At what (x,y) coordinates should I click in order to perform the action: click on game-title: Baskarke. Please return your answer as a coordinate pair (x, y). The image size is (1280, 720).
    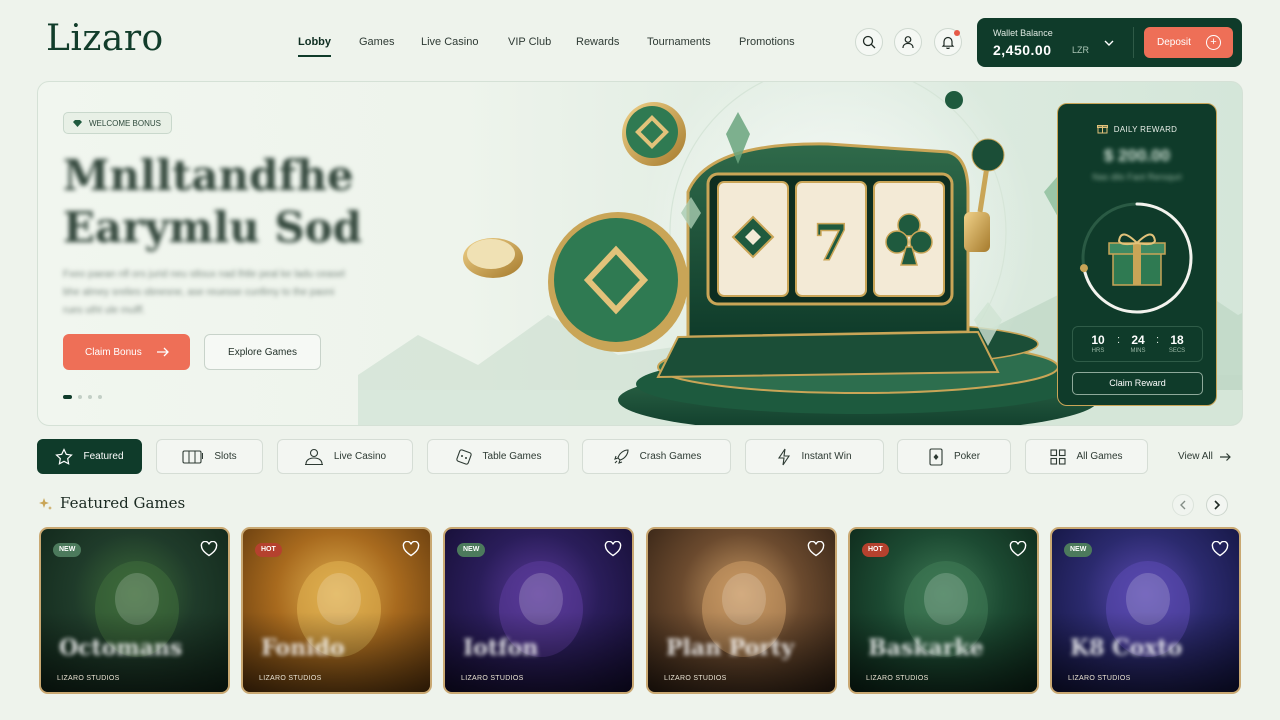
    Looking at the image, I should click on (926, 648).